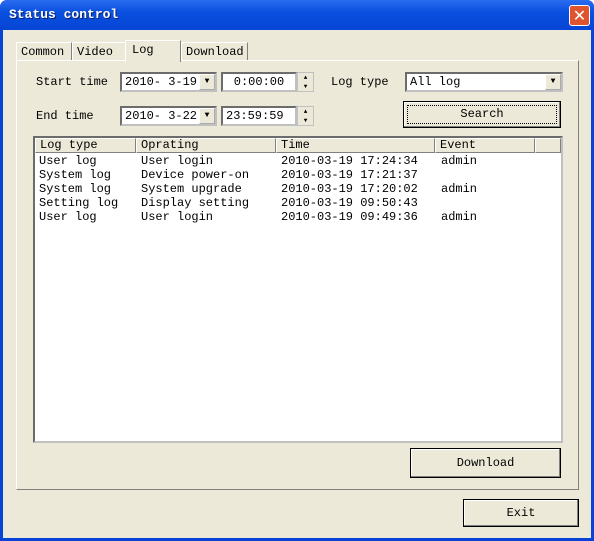 This screenshot has height=541, width=594. What do you see at coordinates (161, 82) in the screenshot?
I see `start-date-value: 2010- 3-19` at bounding box center [161, 82].